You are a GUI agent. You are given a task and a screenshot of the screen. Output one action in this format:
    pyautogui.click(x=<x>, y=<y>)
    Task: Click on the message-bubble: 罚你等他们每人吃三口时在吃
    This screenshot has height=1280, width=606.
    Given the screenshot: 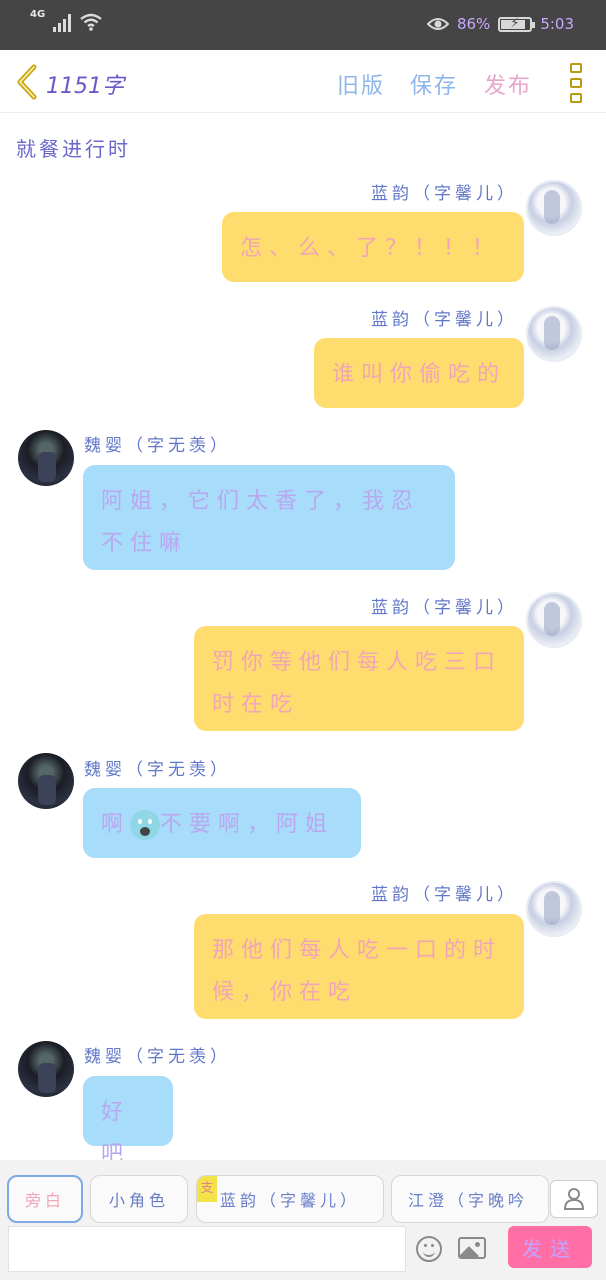 What is the action you would take?
    pyautogui.click(x=359, y=678)
    